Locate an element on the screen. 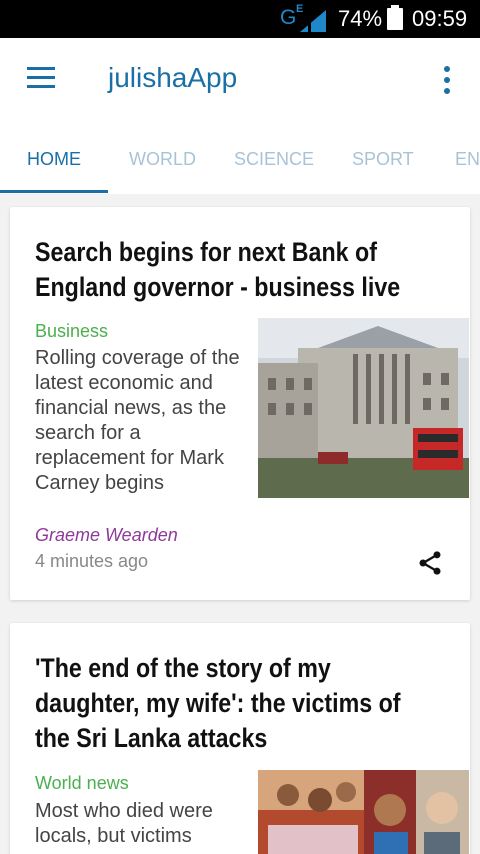  app-bar: julishaApp is located at coordinates (240, 79).